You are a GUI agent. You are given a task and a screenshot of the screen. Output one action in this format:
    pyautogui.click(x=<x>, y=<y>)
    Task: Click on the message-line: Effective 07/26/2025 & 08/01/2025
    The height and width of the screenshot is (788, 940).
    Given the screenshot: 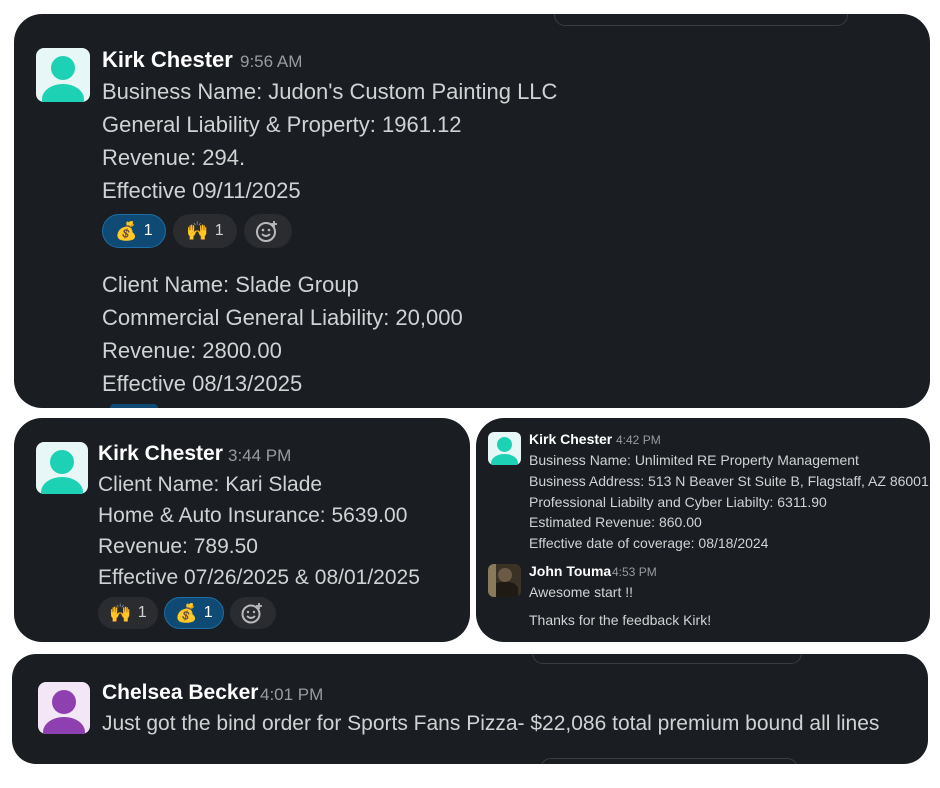 What is the action you would take?
    pyautogui.click(x=259, y=577)
    